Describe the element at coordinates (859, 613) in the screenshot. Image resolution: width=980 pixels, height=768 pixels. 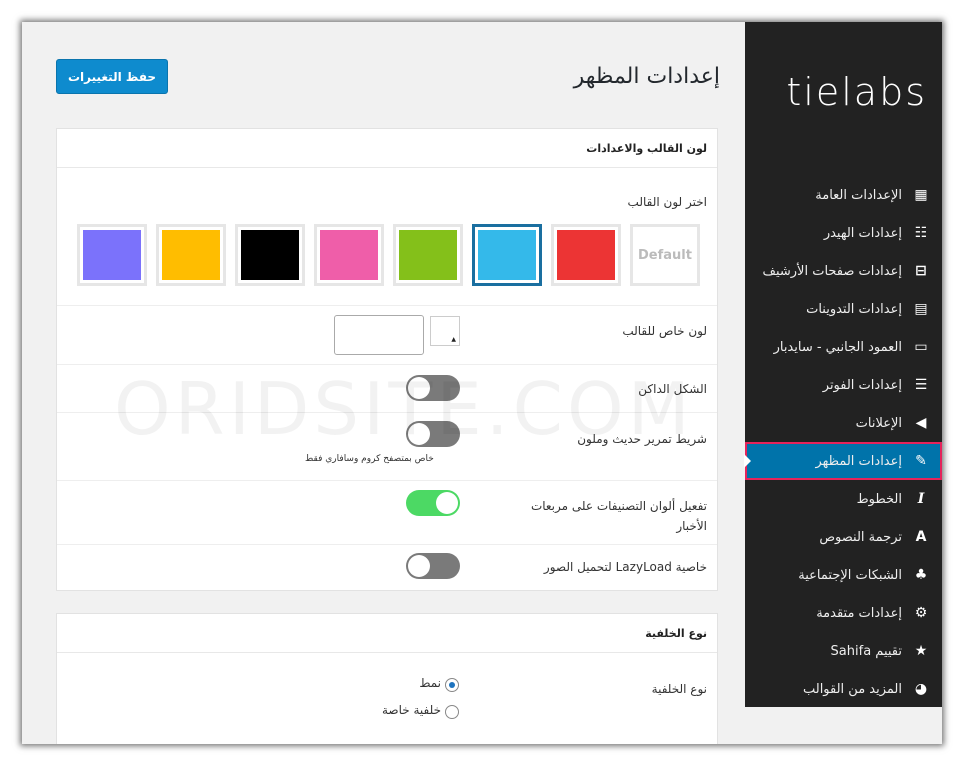
I see `sidebar-item-label: إعدادات متقدمة` at that location.